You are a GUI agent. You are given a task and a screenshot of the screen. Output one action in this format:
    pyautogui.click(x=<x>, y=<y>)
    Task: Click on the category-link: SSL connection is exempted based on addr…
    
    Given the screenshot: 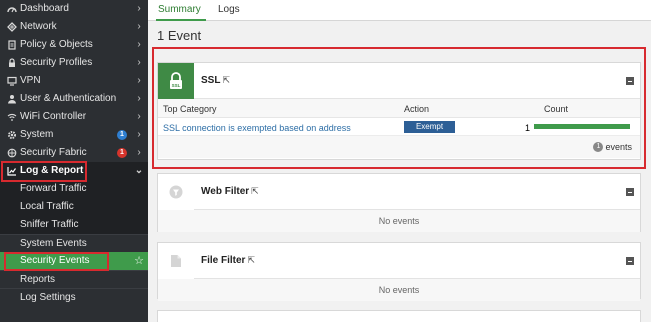 What is the action you would take?
    pyautogui.click(x=257, y=128)
    